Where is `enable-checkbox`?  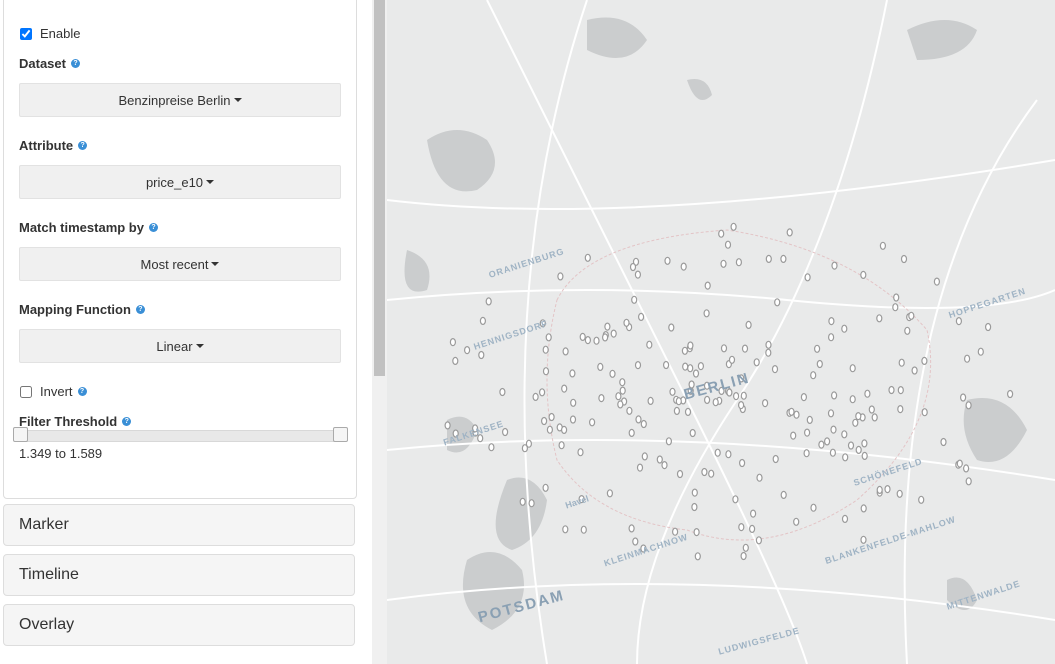 enable-checkbox is located at coordinates (26, 33).